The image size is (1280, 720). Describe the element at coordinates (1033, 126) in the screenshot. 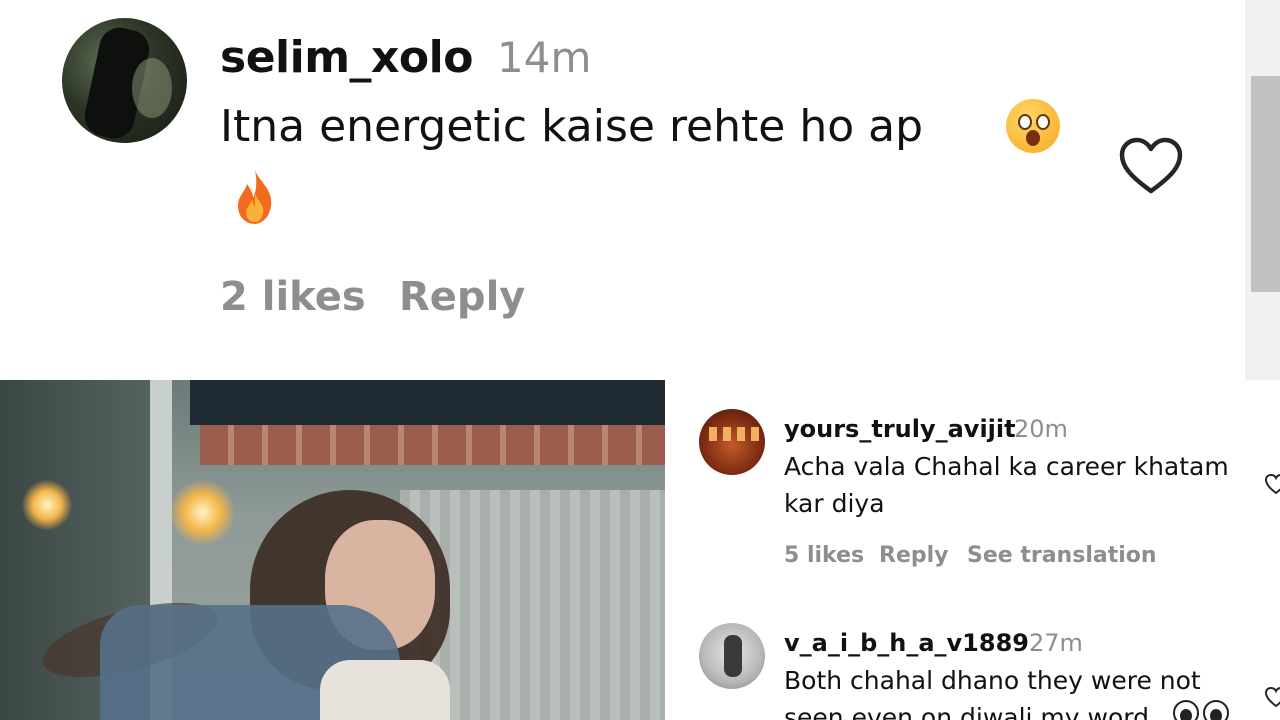

I see `astonished-face-emoji-icon` at that location.